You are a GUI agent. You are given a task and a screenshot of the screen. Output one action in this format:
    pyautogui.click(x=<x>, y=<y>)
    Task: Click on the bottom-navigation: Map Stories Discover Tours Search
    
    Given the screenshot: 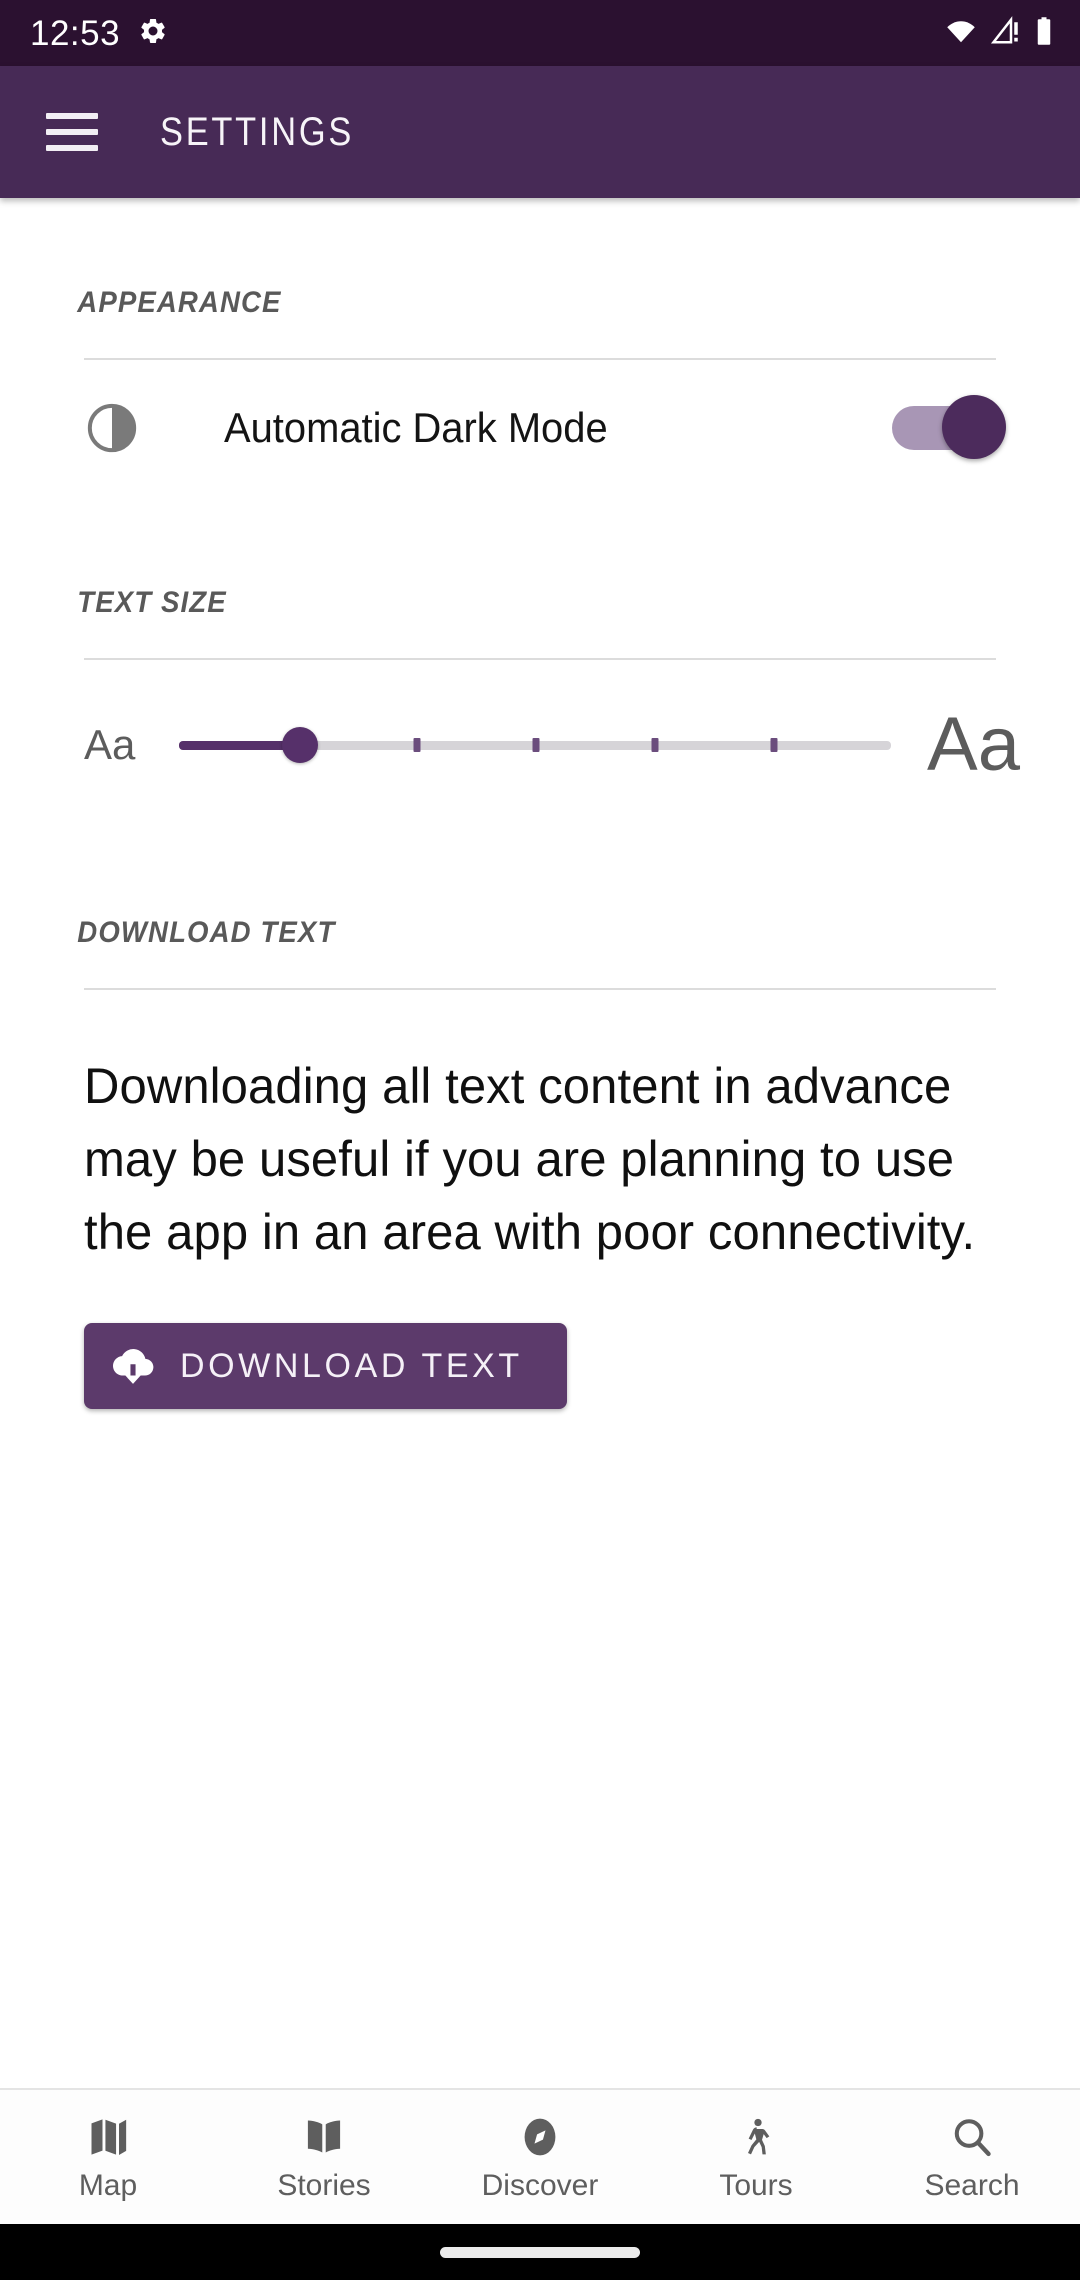 What is the action you would take?
    pyautogui.click(x=540, y=2156)
    